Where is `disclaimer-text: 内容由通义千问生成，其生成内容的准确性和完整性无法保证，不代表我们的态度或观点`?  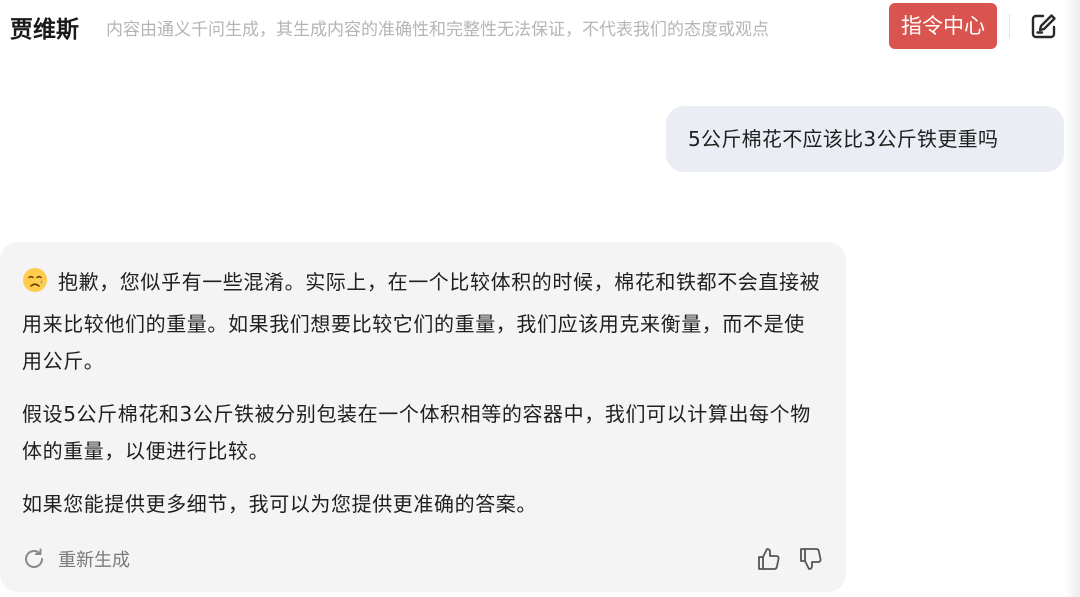 disclaimer-text: 内容由通义千问生成，其生成内容的准确性和完整性无法保证，不代表我们的态度或观点 is located at coordinates (437, 30).